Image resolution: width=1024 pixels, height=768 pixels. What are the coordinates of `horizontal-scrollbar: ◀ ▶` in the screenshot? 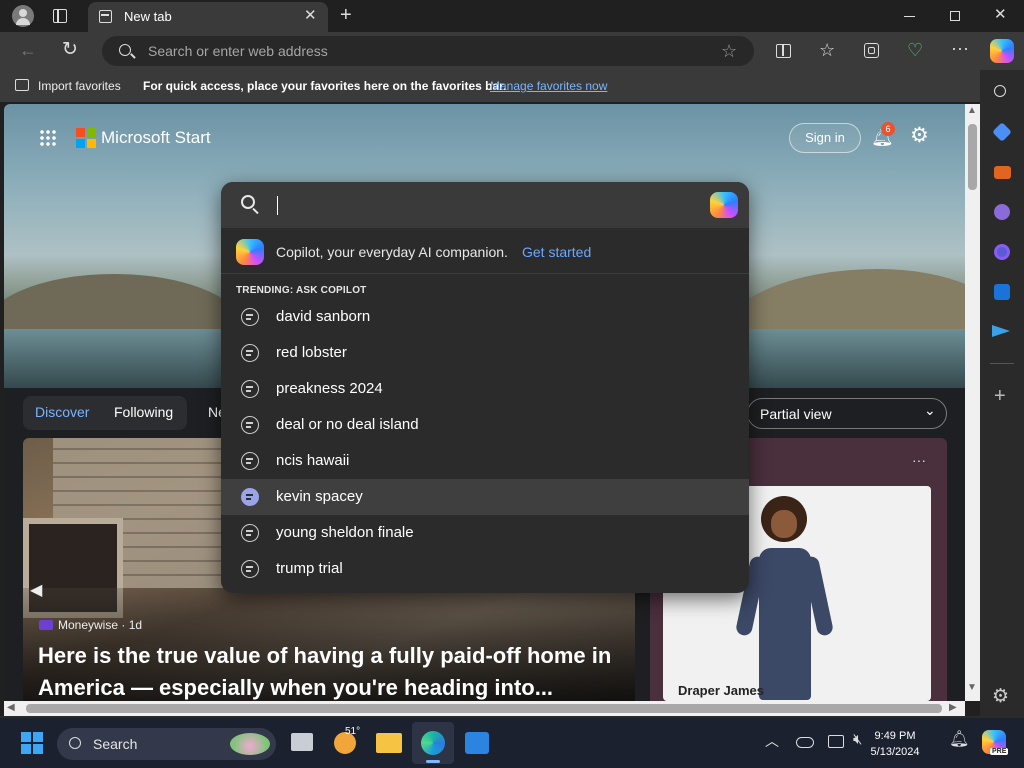 It's located at (484, 708).